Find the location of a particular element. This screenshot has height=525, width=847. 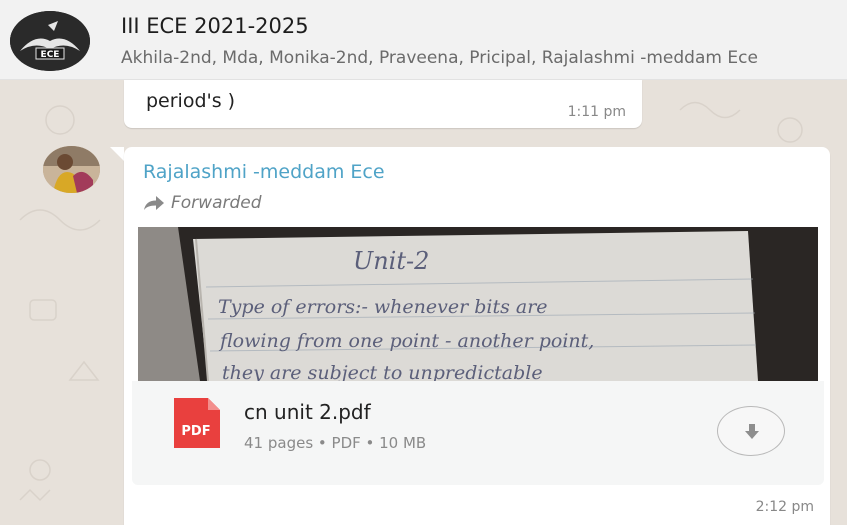

pdf-icon-label: PDF is located at coordinates (195, 431).